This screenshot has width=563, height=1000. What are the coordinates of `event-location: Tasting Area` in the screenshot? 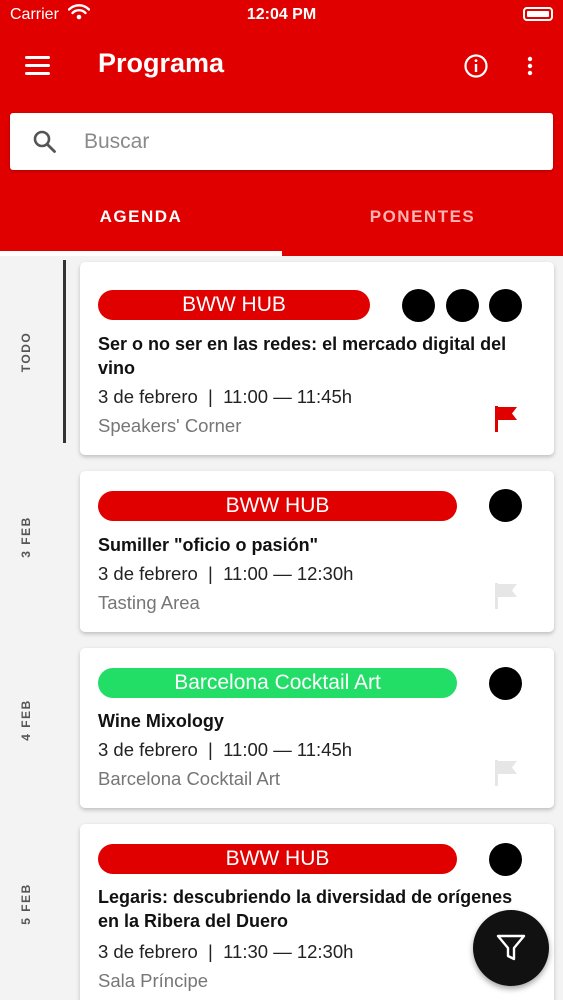 It's located at (149, 602).